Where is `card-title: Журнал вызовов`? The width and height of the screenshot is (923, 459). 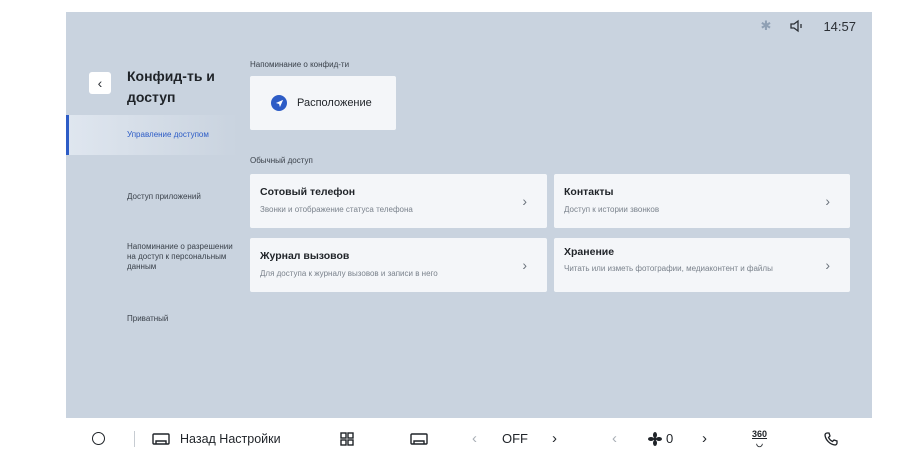 card-title: Журнал вызовов is located at coordinates (305, 256).